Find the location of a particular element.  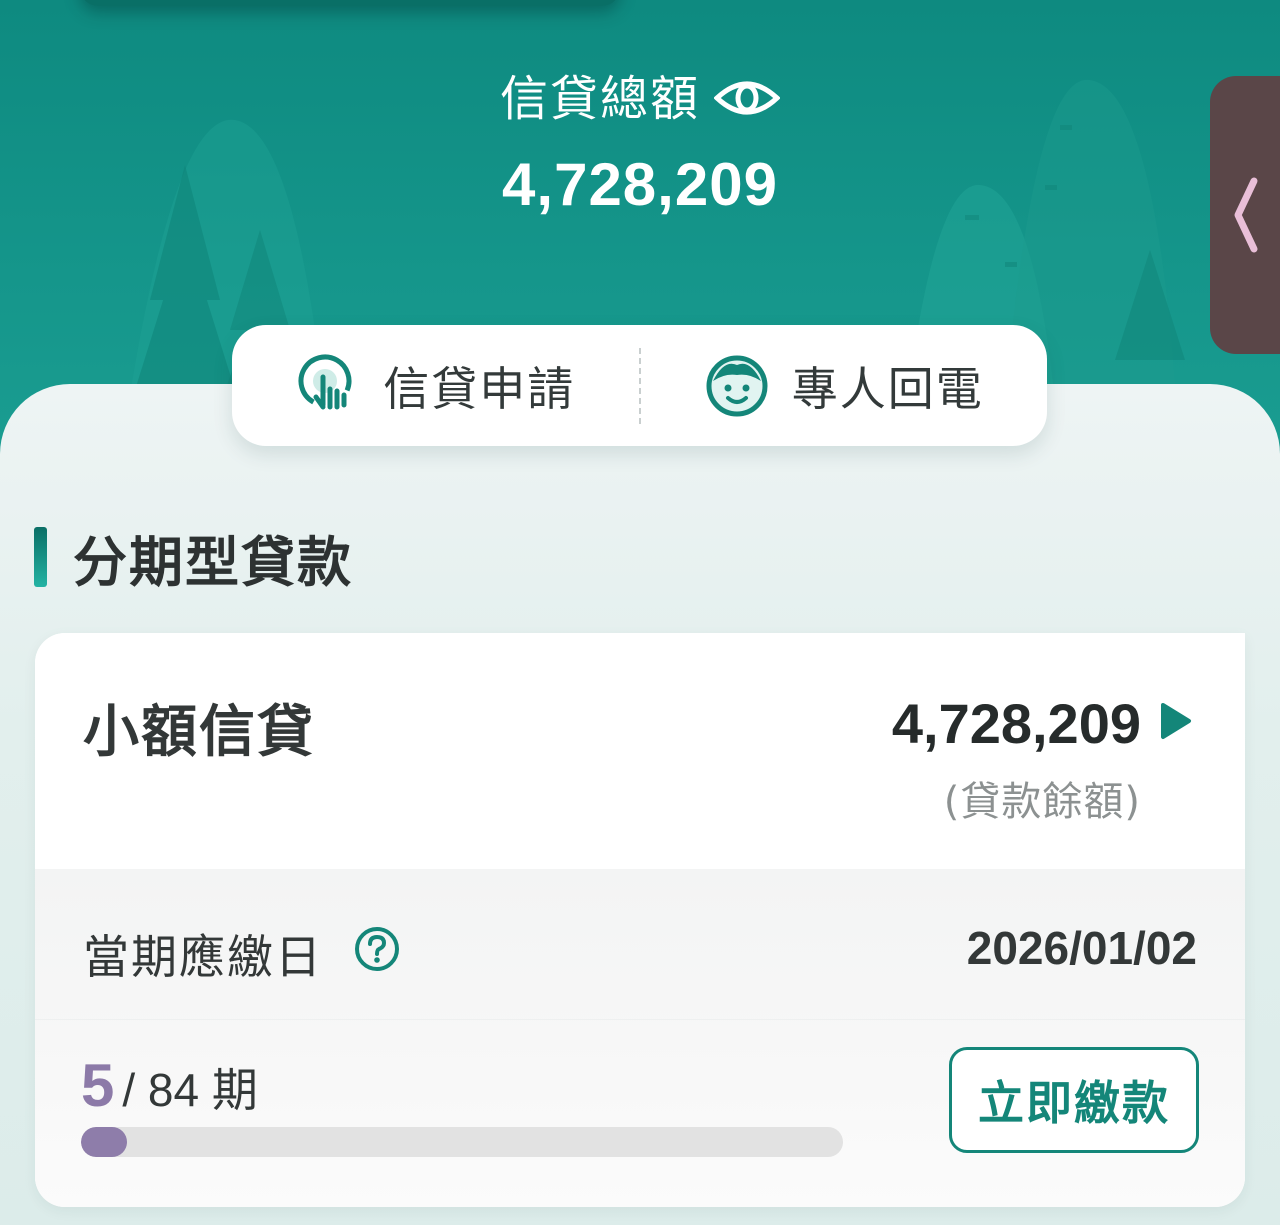

apply-credit-button: 信貸申請 is located at coordinates (435, 385).